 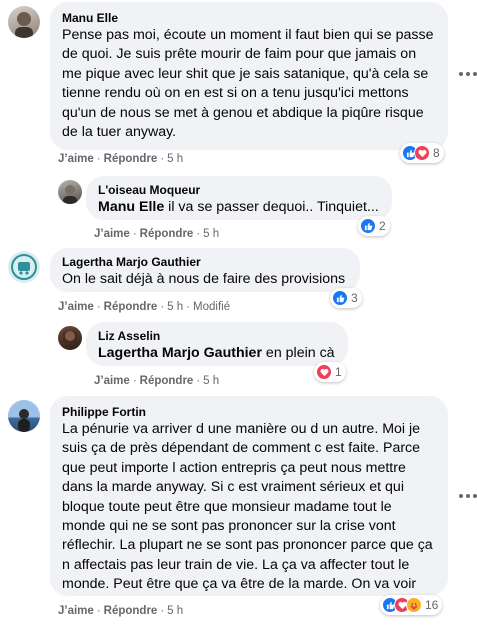 What do you see at coordinates (354, 298) in the screenshot?
I see `reaction-count: 3` at bounding box center [354, 298].